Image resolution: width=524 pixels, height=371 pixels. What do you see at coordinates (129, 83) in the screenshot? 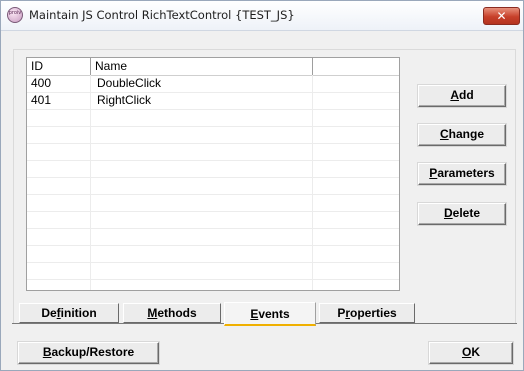
I see `row-name: DoubleClick` at bounding box center [129, 83].